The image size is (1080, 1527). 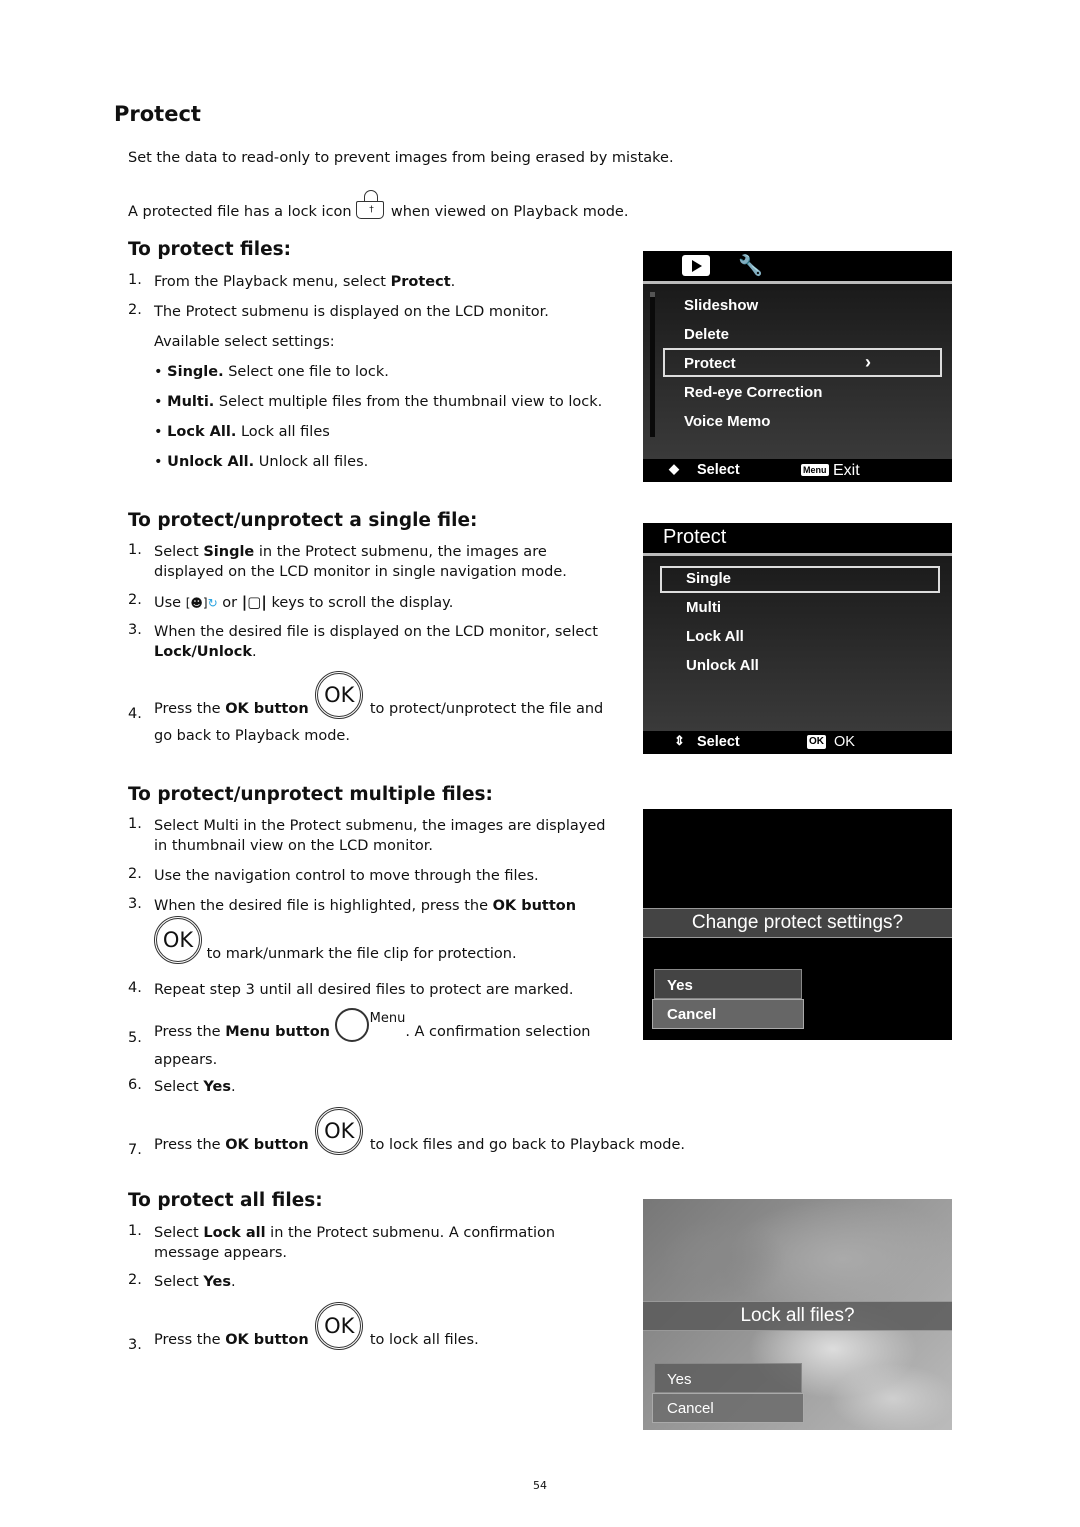 I want to click on step-number: 7., so click(x=135, y=1150).